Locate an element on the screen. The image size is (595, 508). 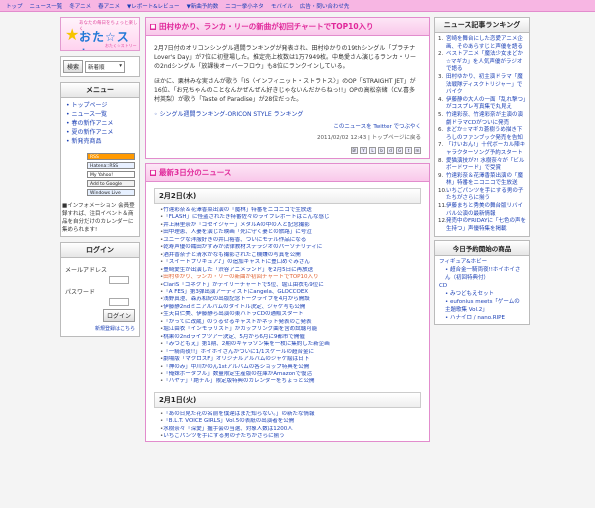
login-box: ログイン メールアドレス パスワード ログイン 新規登録はこちら is located at coordinates (100, 289).